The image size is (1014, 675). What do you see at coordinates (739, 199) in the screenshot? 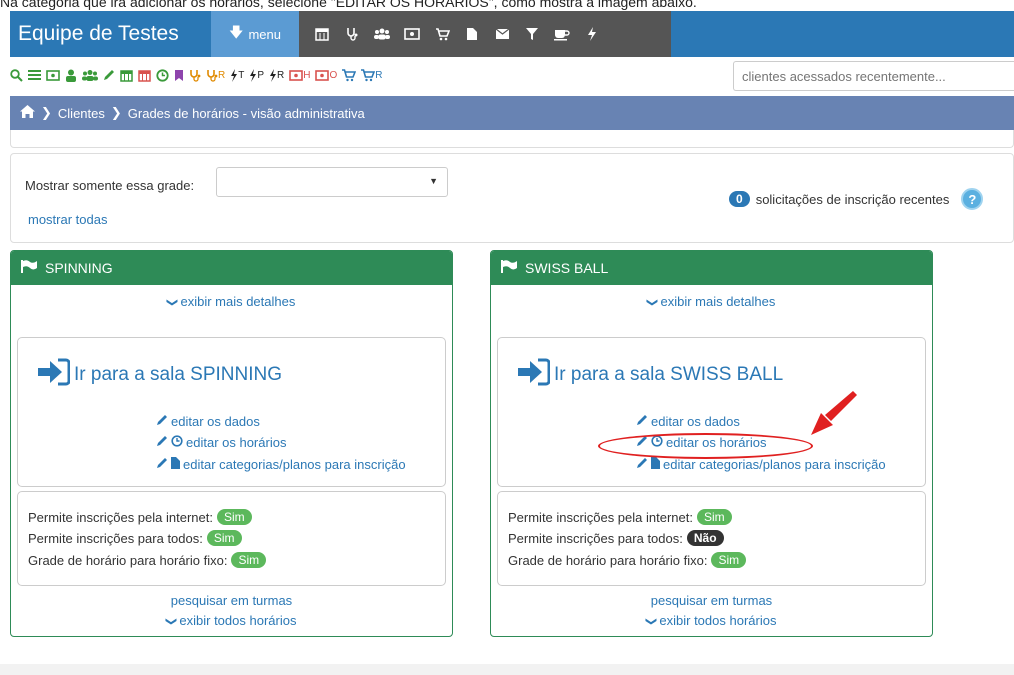
I see `requests-count-badge: 0` at bounding box center [739, 199].